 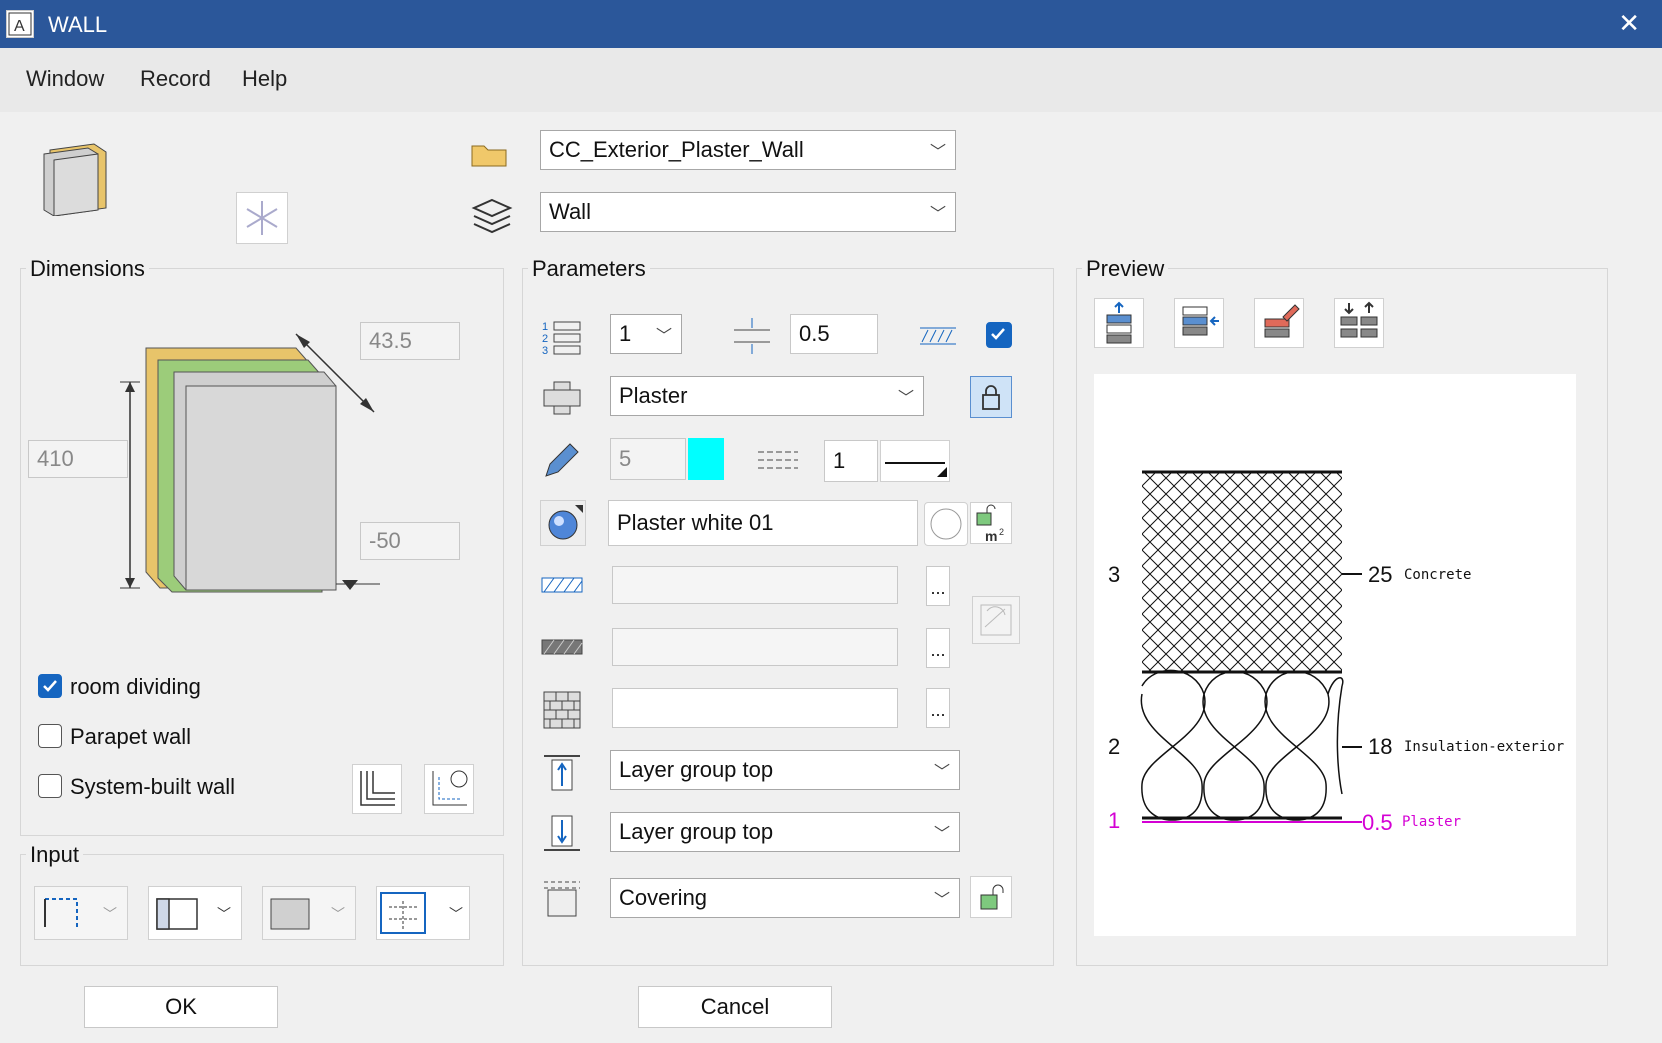 I want to click on covering-lock-button, so click(x=991, y=897).